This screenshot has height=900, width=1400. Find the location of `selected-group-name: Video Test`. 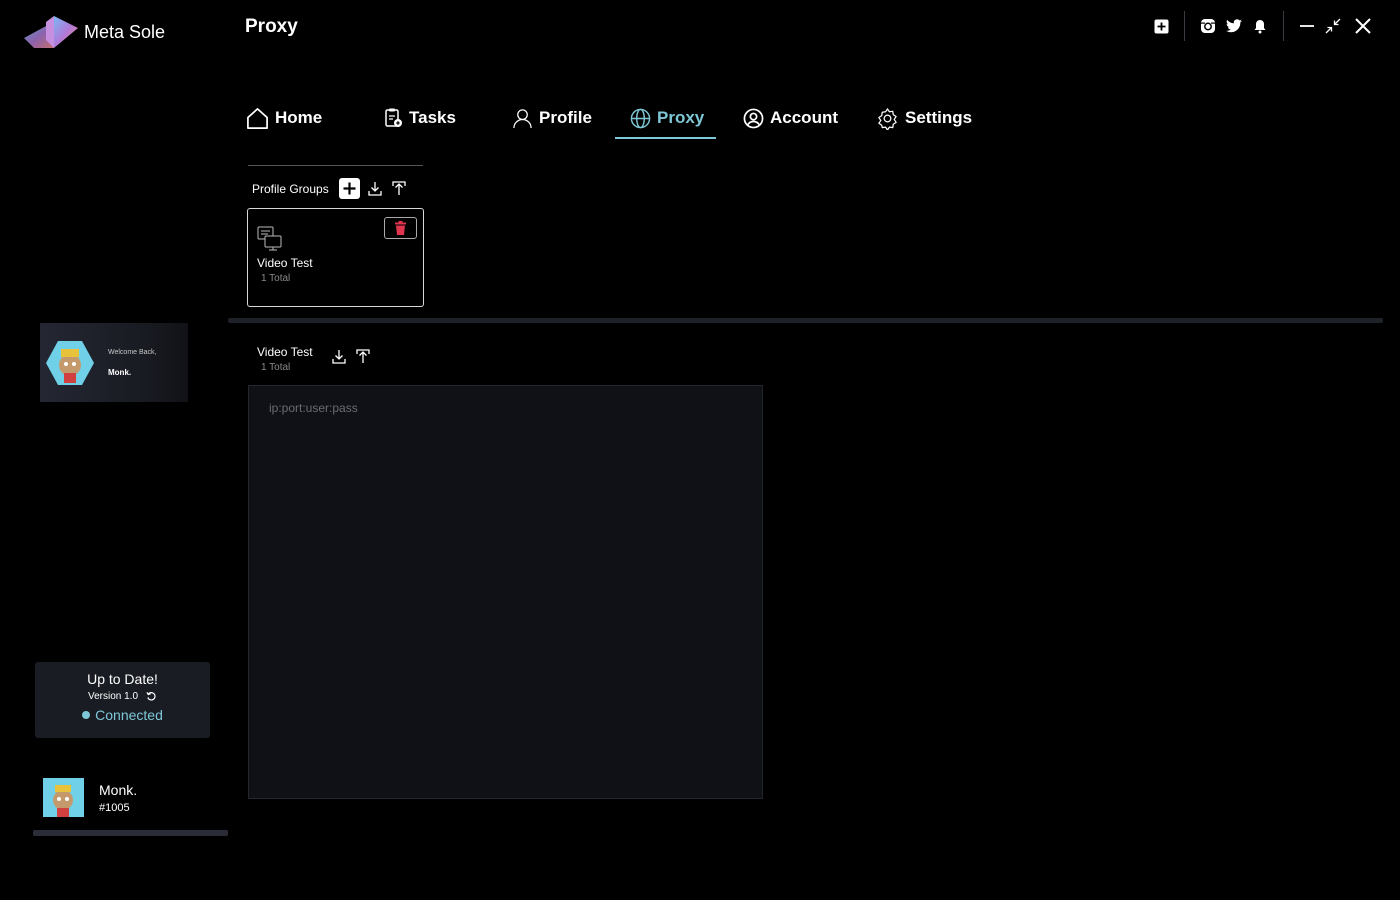

selected-group-name: Video Test is located at coordinates (285, 352).